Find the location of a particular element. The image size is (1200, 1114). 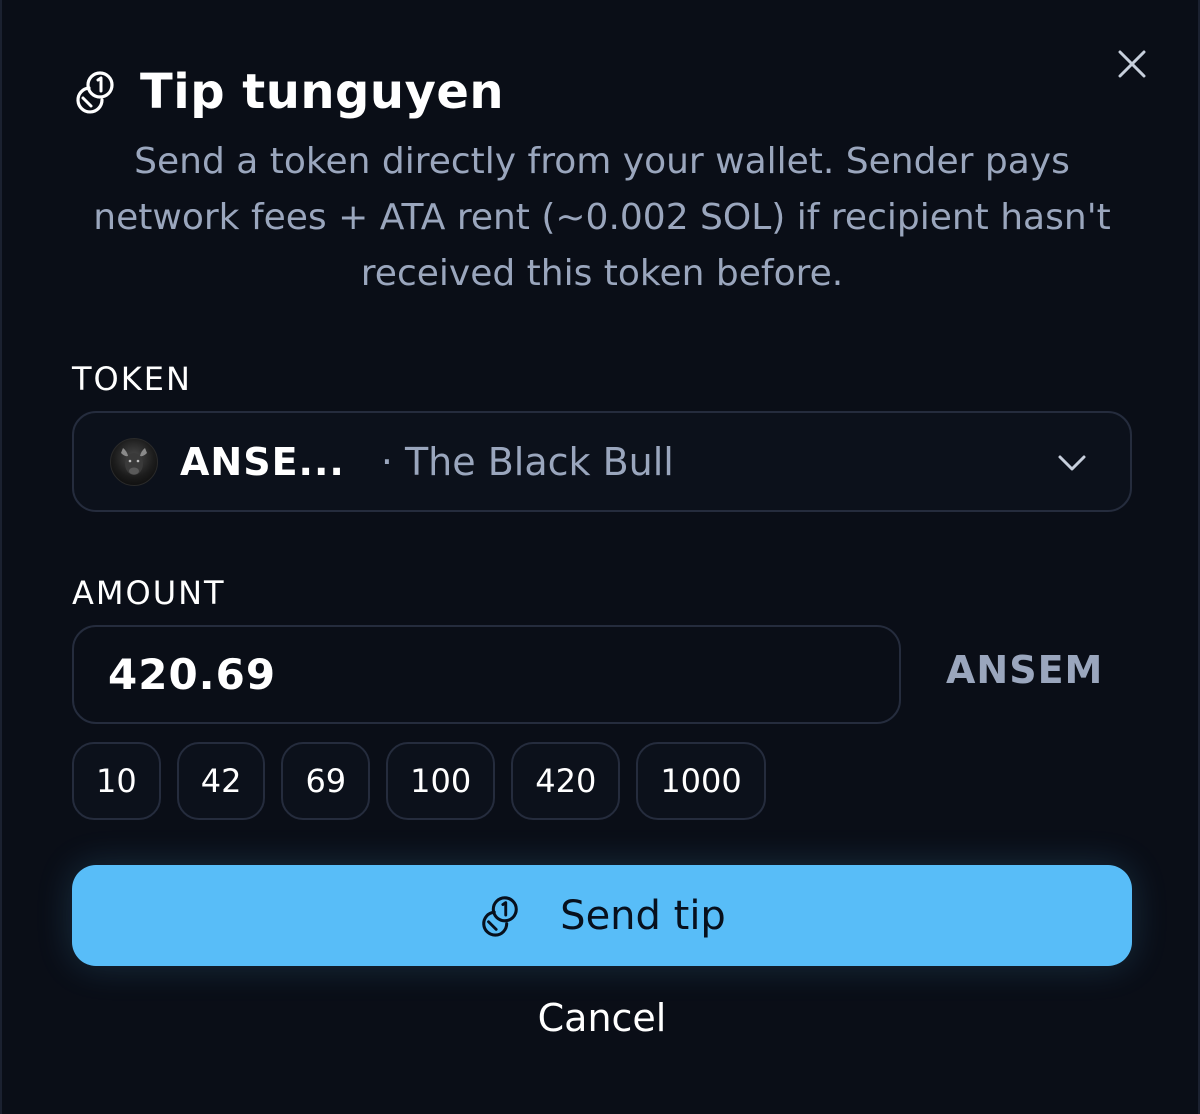

close-button is located at coordinates (1132, 64).